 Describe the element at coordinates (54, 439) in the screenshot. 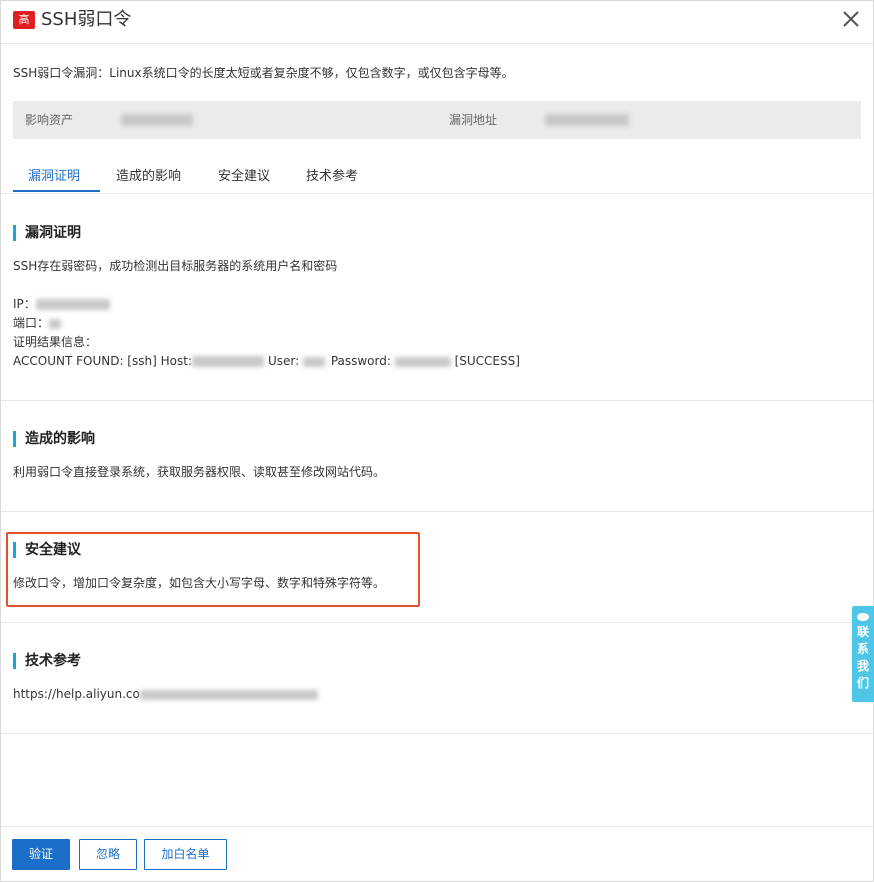

I see `section-title-impact: 造成的影响` at that location.